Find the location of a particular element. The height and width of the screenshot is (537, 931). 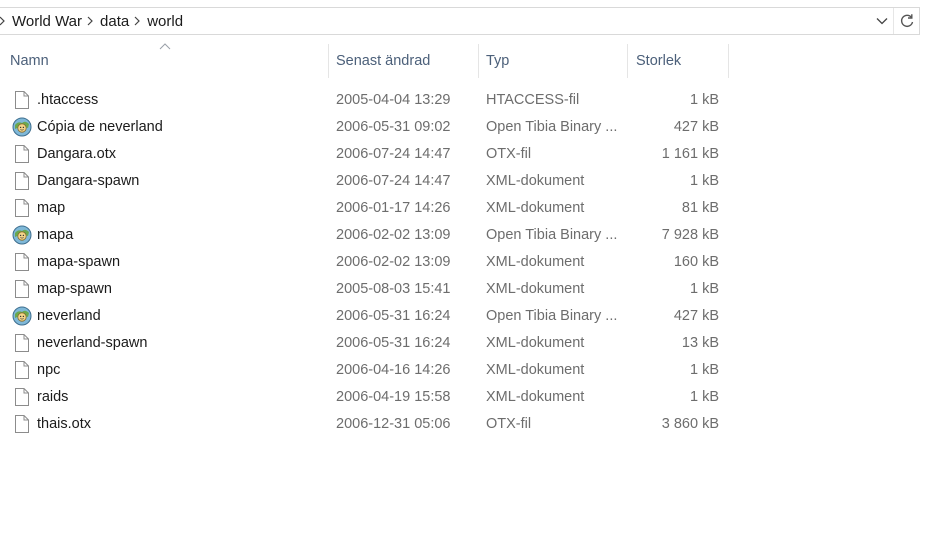

file-row: map 2006-01-17 14:26 XML-dokument 81 kB is located at coordinates (365, 207).